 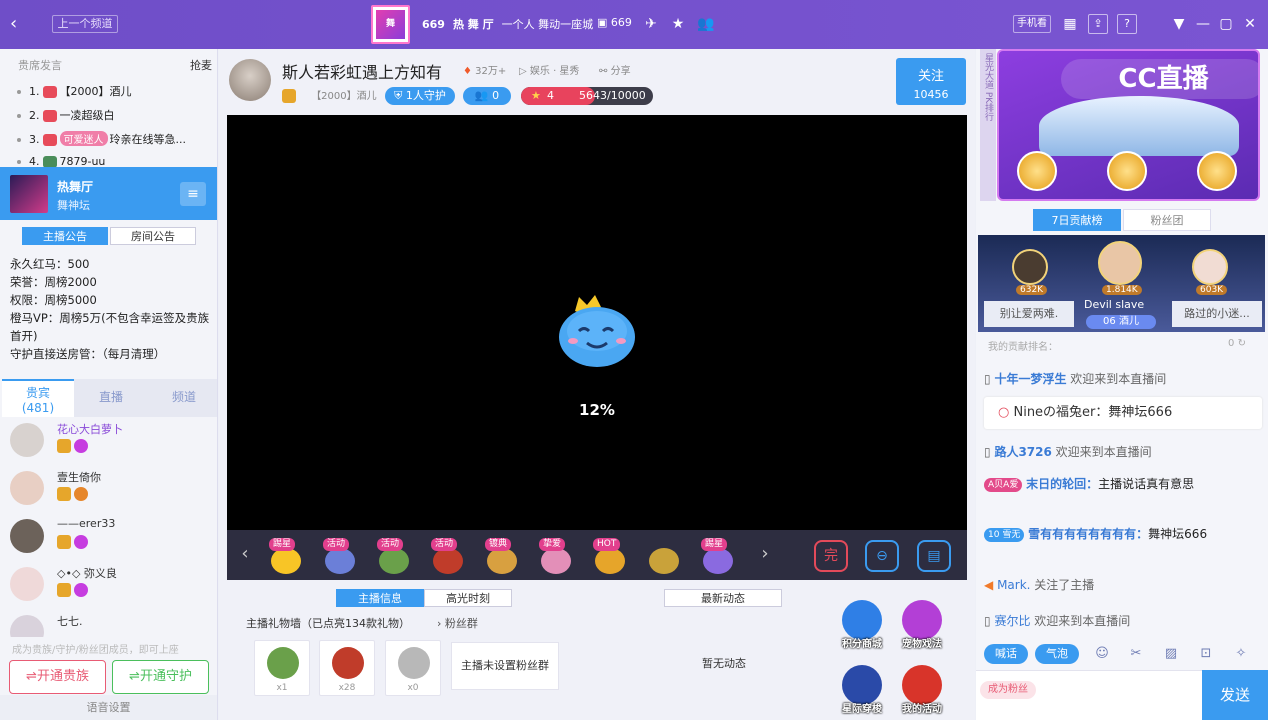 What do you see at coordinates (678, 24) in the screenshot?
I see `star-icon: ★` at bounding box center [678, 24].